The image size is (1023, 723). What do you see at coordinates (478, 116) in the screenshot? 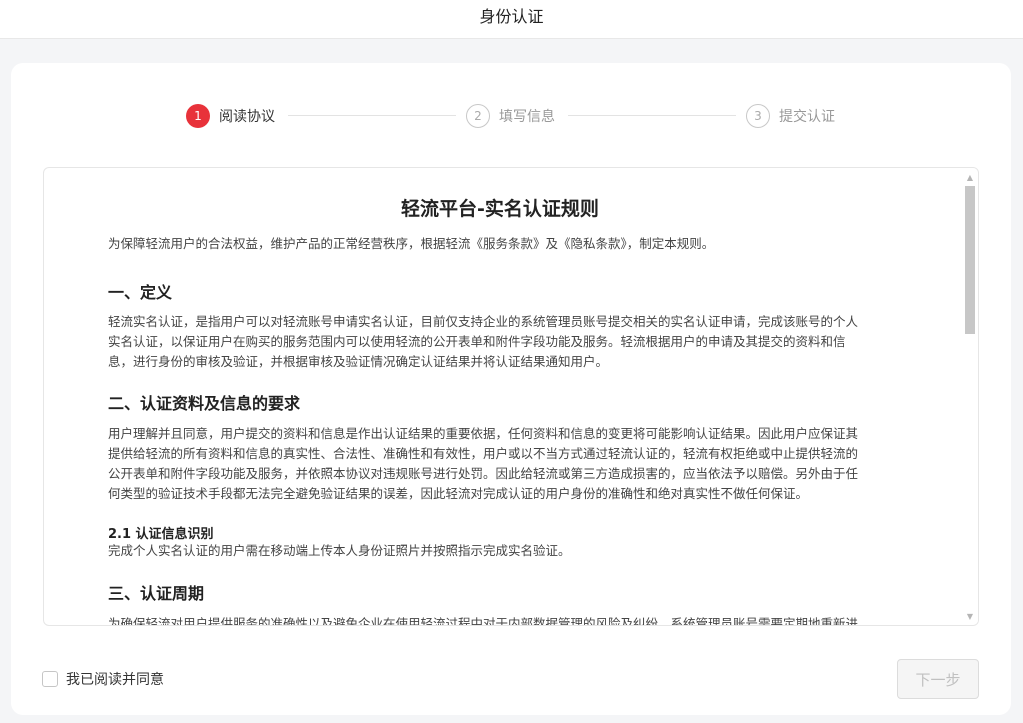
I see `step-number: 2` at bounding box center [478, 116].